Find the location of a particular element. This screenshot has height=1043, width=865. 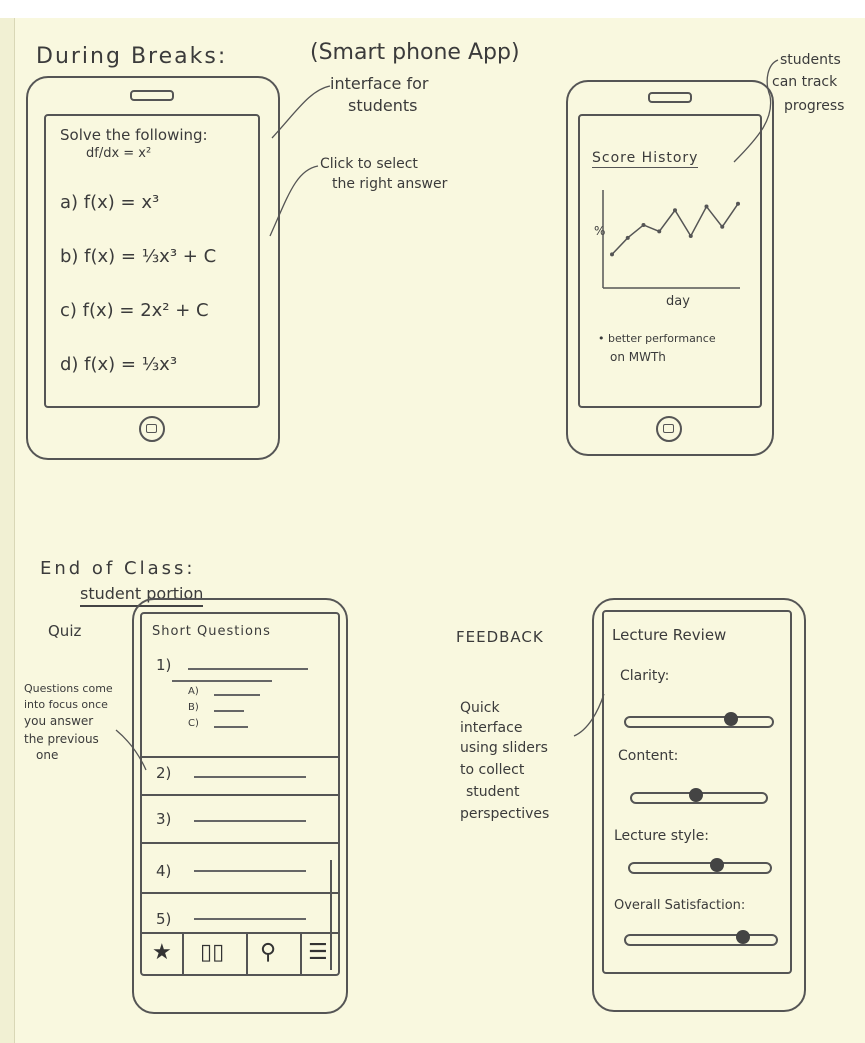

sliders-annotation-line3: using sliders is located at coordinates (504, 748).